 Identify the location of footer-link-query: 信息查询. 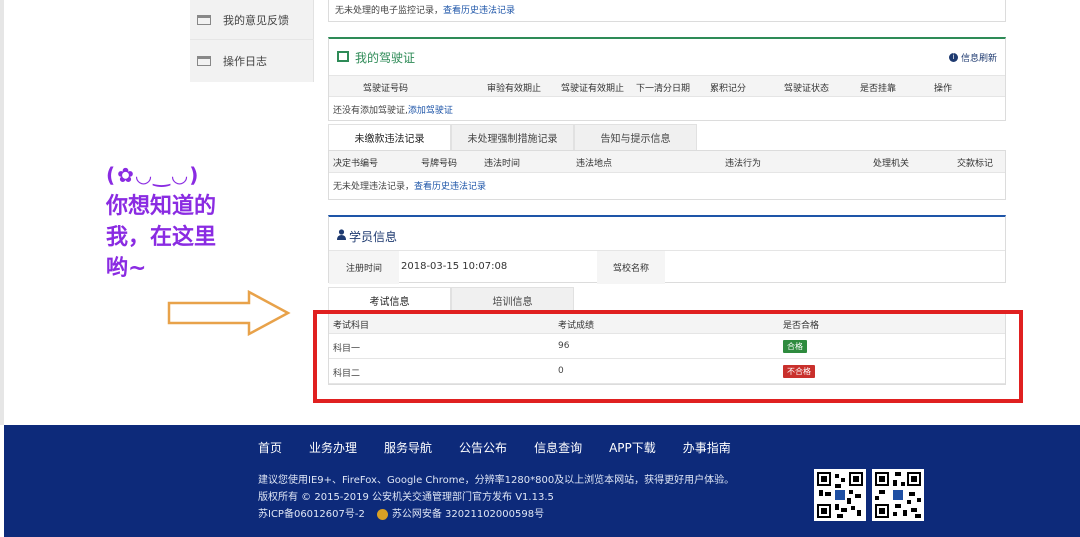
(558, 447).